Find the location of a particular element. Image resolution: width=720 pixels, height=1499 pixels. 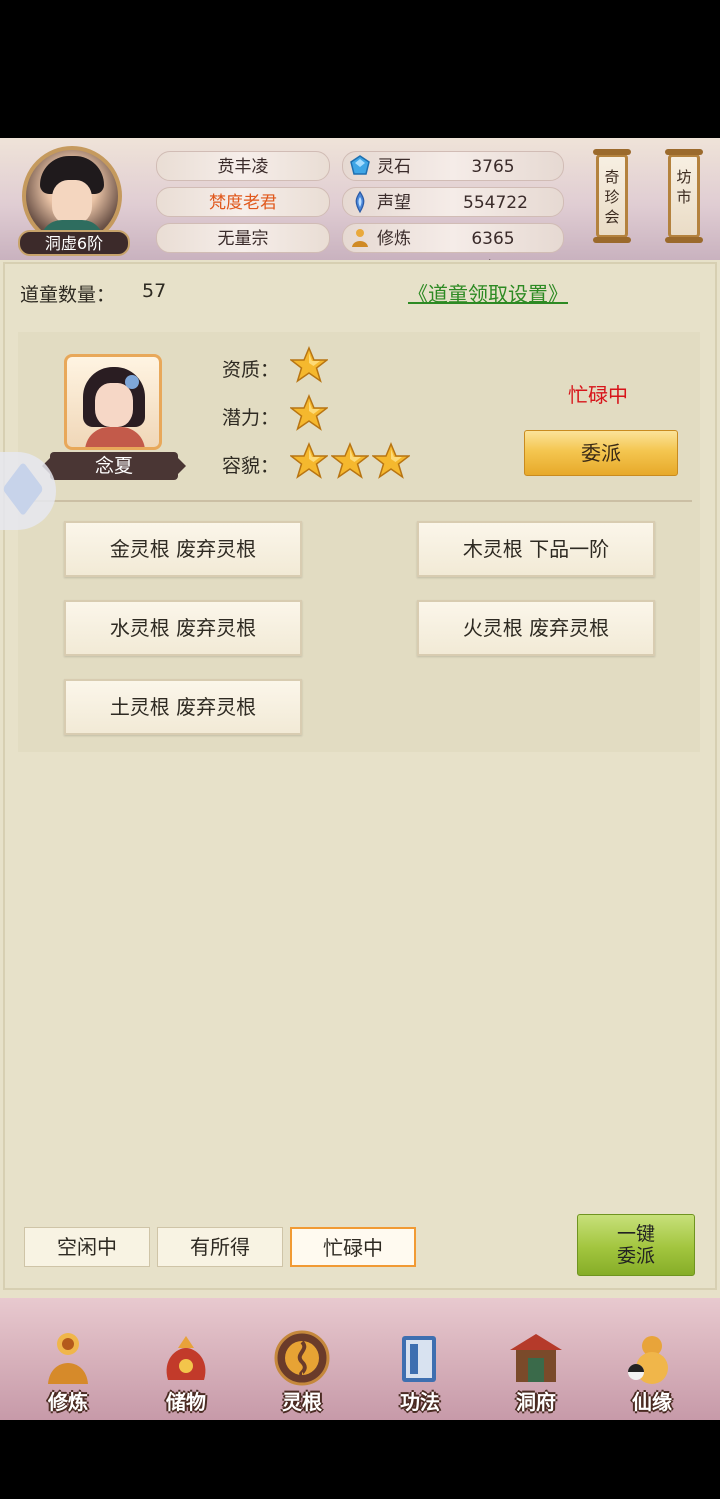

nav-cave-mansion: 洞府 is located at coordinates (536, 1359).